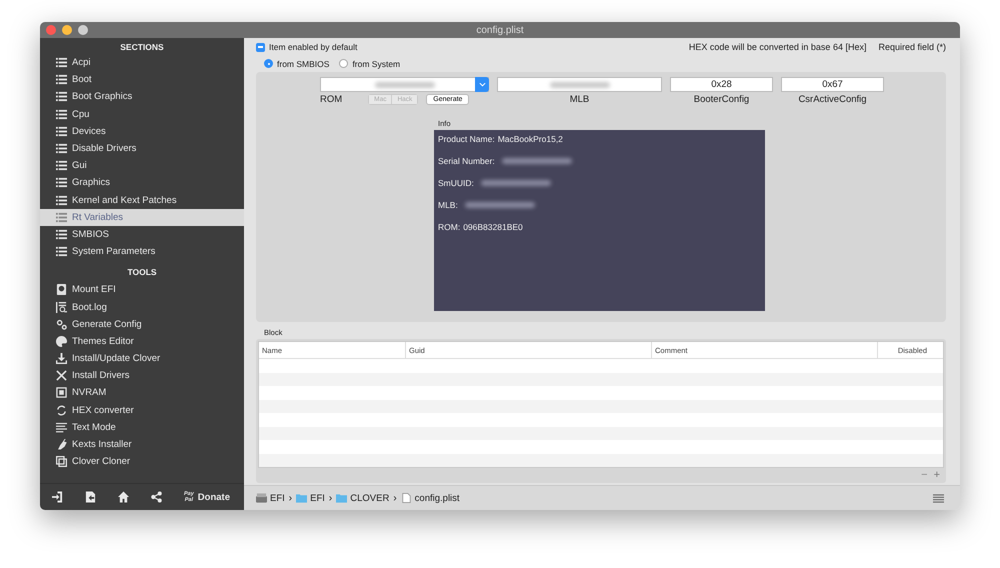  I want to click on info-key: MLB:, so click(448, 205).